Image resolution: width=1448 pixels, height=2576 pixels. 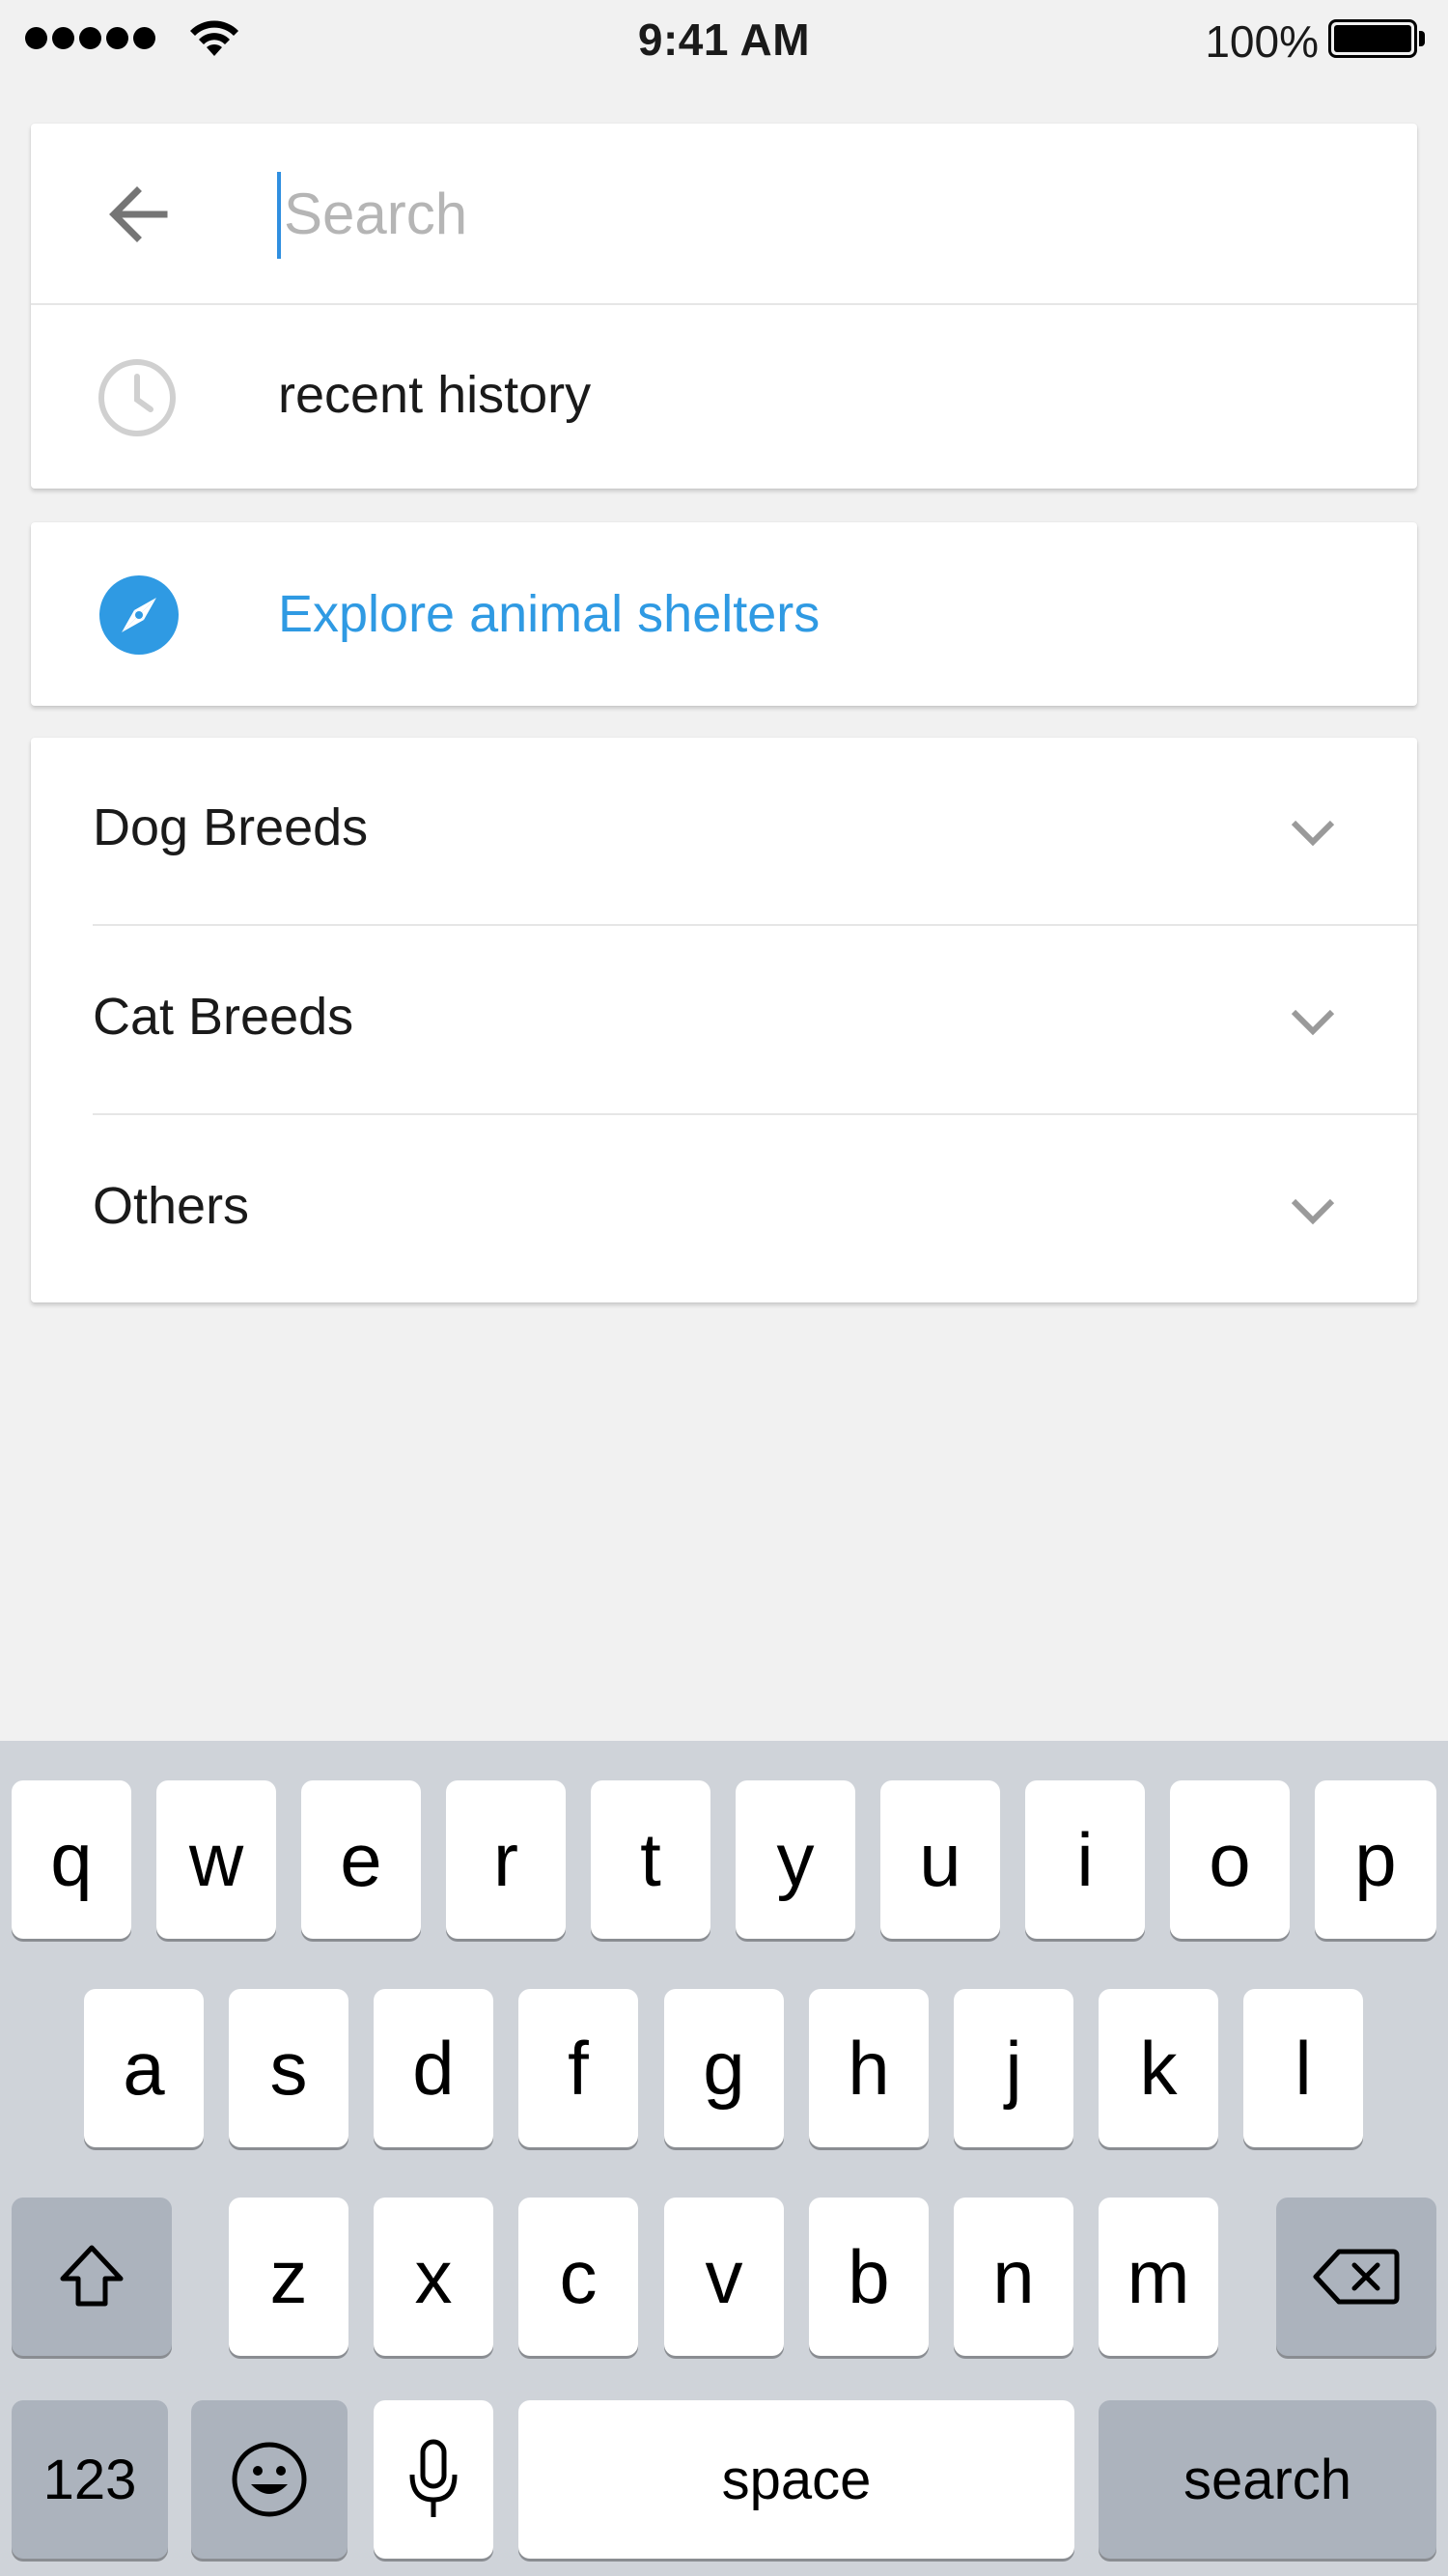 What do you see at coordinates (139, 215) in the screenshot?
I see `arrow-left-icon` at bounding box center [139, 215].